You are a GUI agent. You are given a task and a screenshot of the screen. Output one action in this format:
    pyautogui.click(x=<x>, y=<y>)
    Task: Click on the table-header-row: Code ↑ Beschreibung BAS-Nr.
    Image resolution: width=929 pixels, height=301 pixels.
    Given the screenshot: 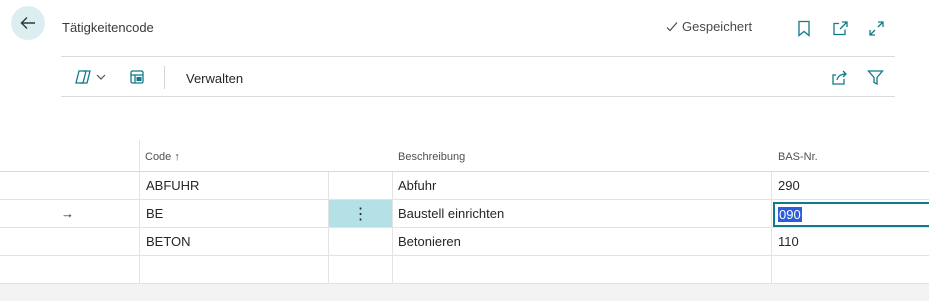 What is the action you would take?
    pyautogui.click(x=464, y=156)
    